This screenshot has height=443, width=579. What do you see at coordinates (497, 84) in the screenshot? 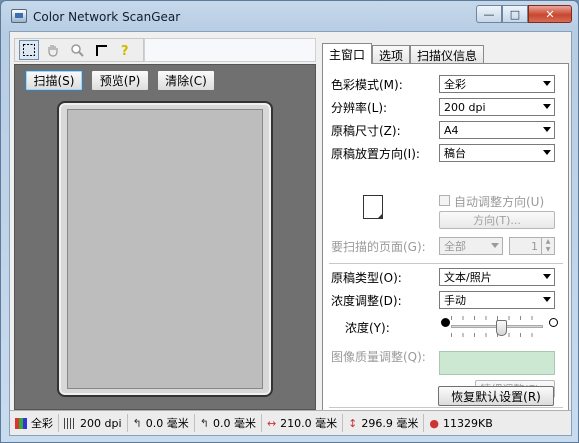
I see `color-mode-select: 全彩` at bounding box center [497, 84].